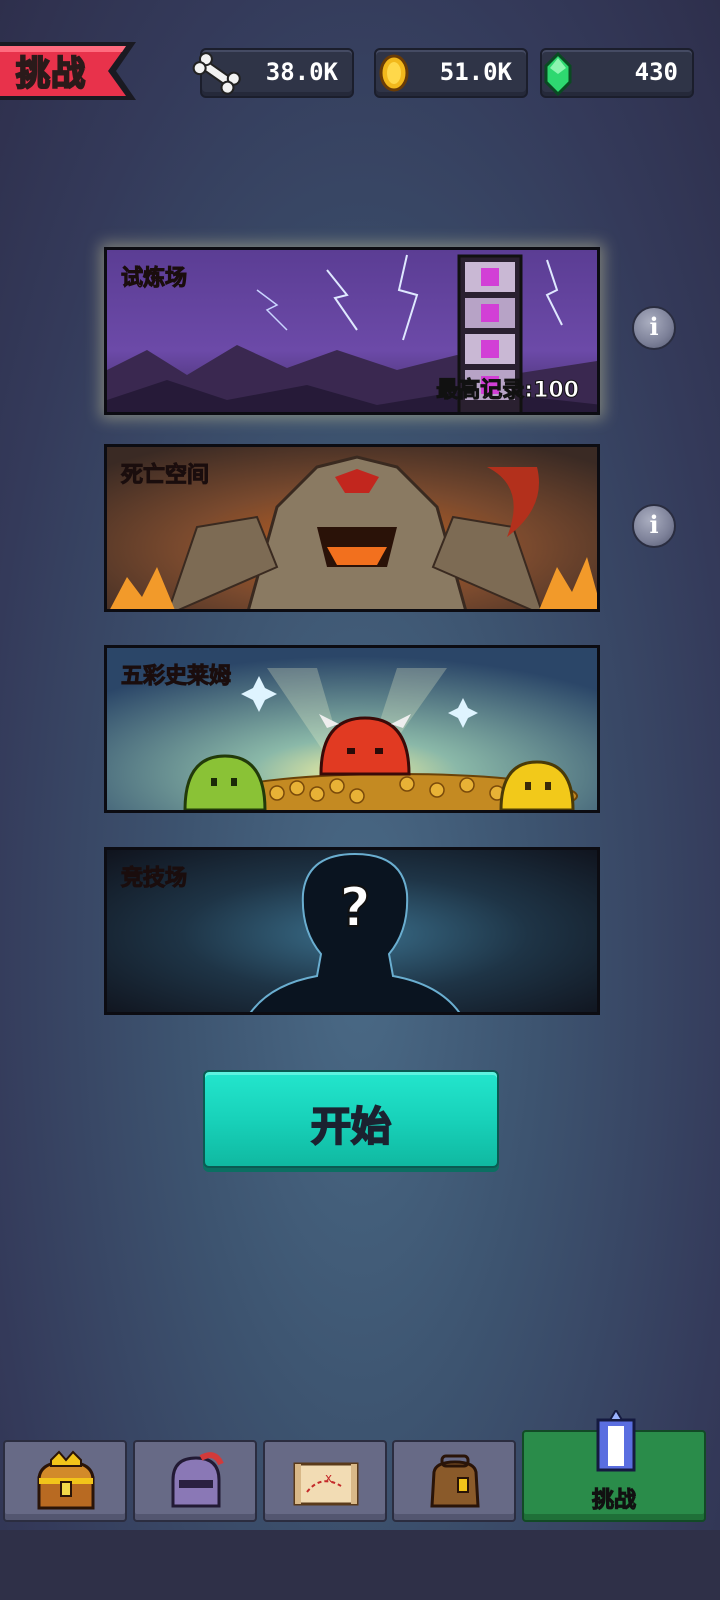  Describe the element at coordinates (352, 331) in the screenshot. I see `mode-card-trial: 试炼场 最高记录:100` at that location.